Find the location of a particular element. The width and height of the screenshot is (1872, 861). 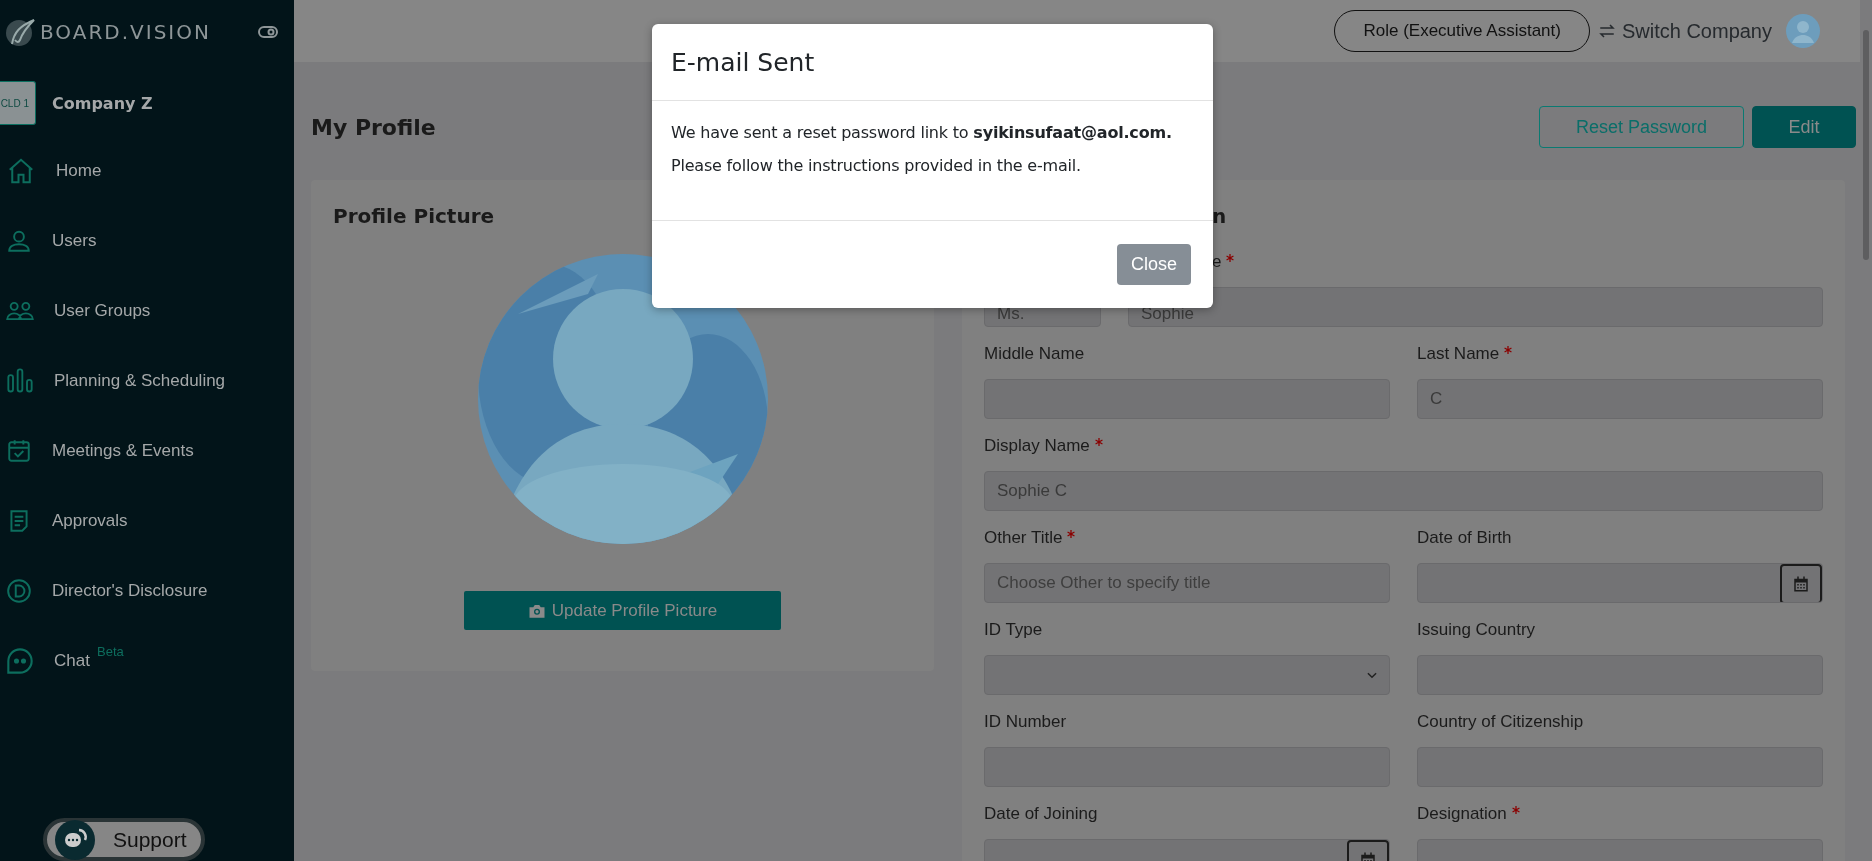

beta-label: Beta is located at coordinates (110, 651).